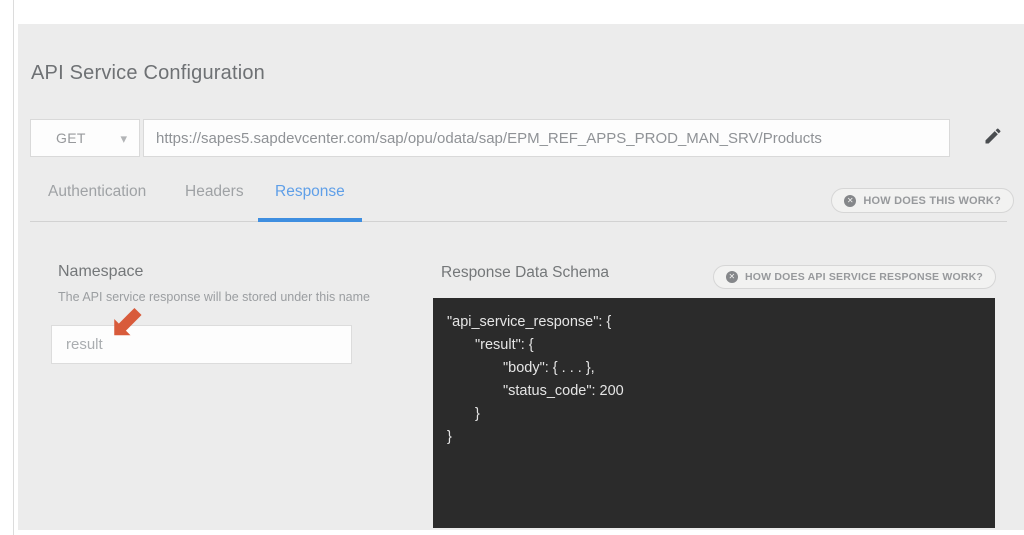  I want to click on response-schema-title: Response Data Schema, so click(525, 272).